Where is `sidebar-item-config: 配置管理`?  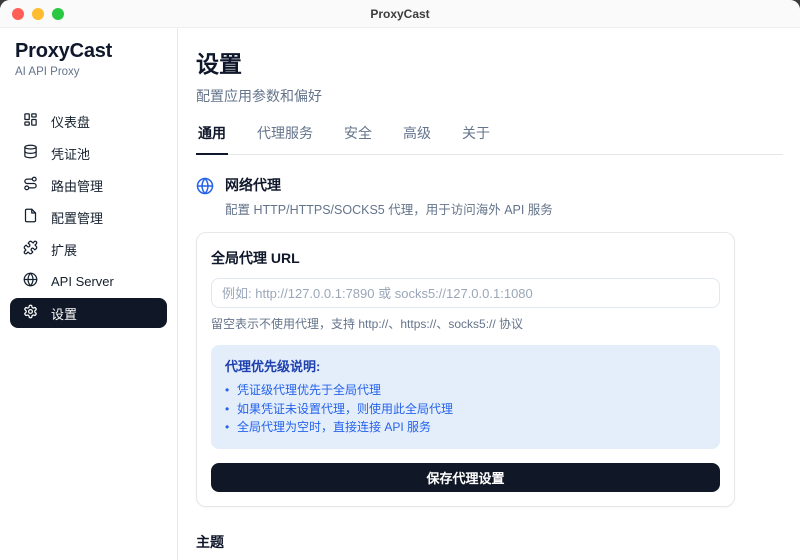
sidebar-item-config: 配置管理 is located at coordinates (88, 217).